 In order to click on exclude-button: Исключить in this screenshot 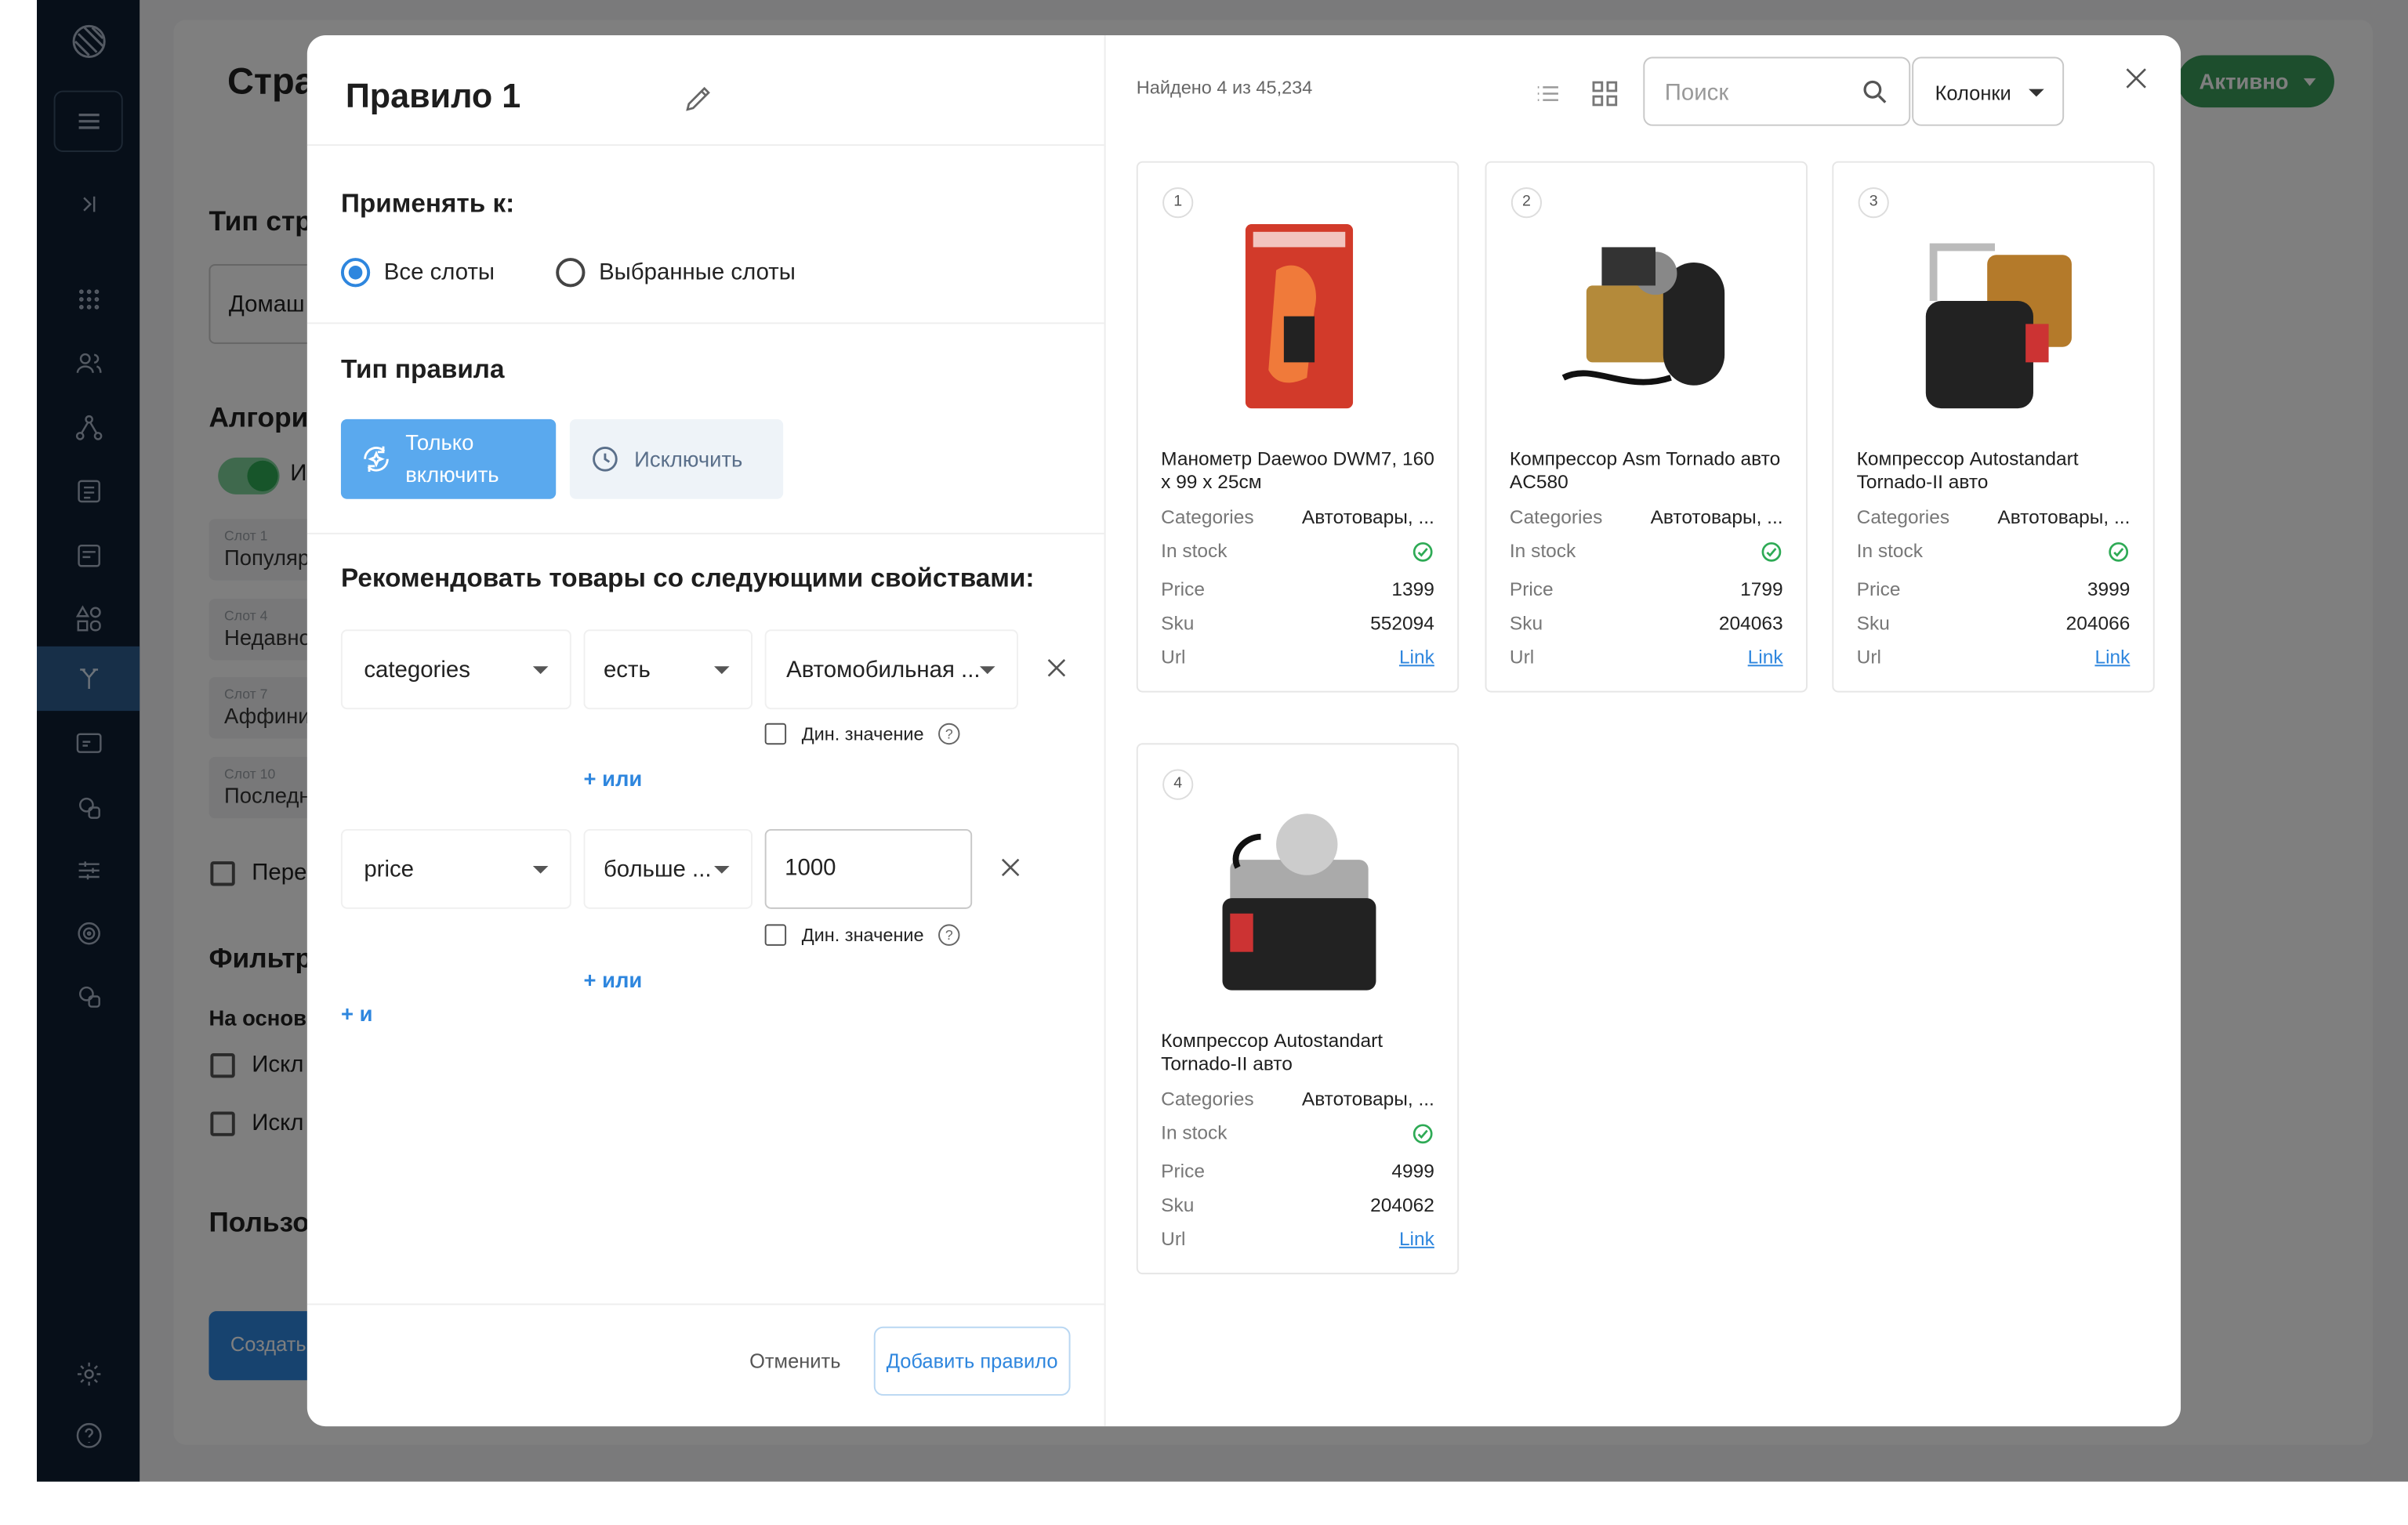, I will do `click(676, 458)`.